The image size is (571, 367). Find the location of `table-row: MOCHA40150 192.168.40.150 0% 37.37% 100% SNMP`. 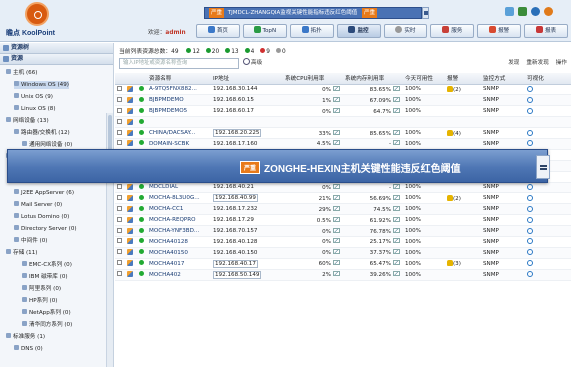

table-row: MOCHA40150 192.168.40.150 0% 37.37% 100% SNMP is located at coordinates (343, 253).